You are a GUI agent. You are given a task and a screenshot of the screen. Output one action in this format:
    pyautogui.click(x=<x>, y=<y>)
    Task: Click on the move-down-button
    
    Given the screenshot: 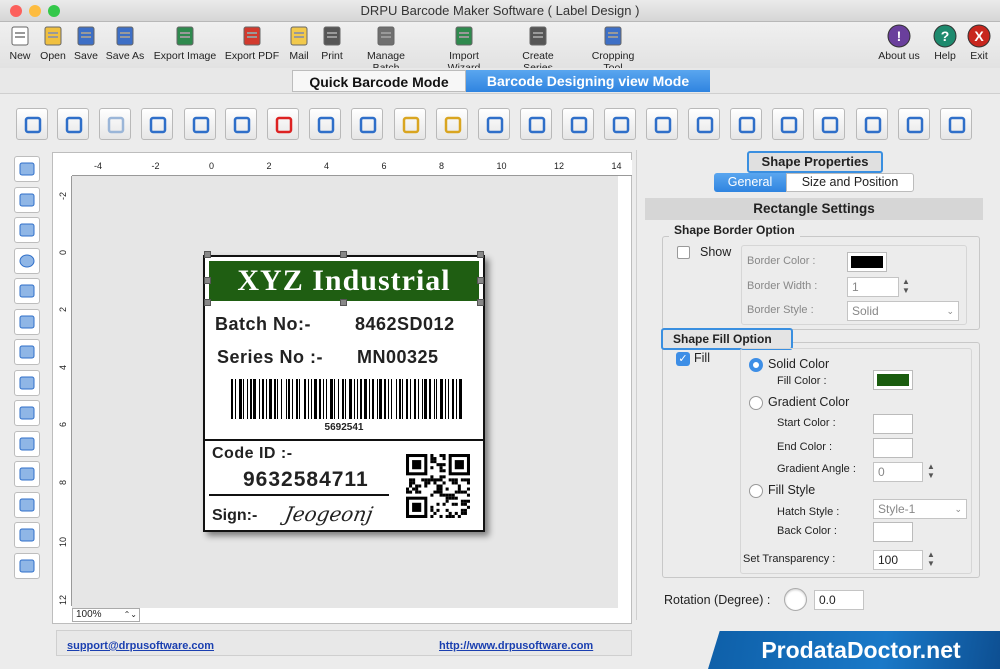 What is the action you would take?
    pyautogui.click(x=620, y=124)
    